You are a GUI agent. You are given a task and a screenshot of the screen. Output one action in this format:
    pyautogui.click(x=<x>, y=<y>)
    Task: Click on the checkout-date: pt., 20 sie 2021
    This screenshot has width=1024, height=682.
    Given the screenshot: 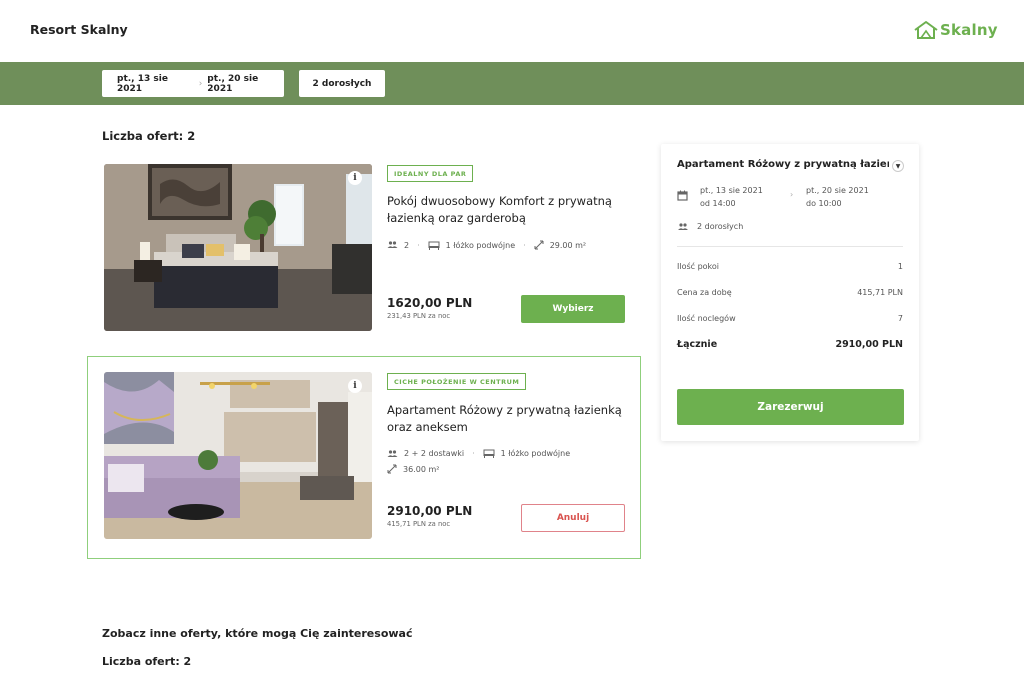 What is the action you would take?
    pyautogui.click(x=837, y=190)
    